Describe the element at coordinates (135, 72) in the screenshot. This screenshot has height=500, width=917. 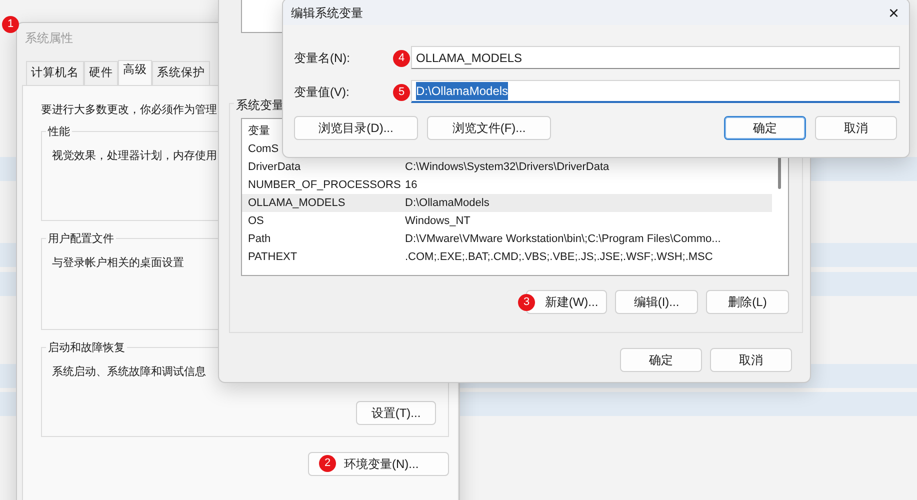
I see `tab: 高级` at that location.